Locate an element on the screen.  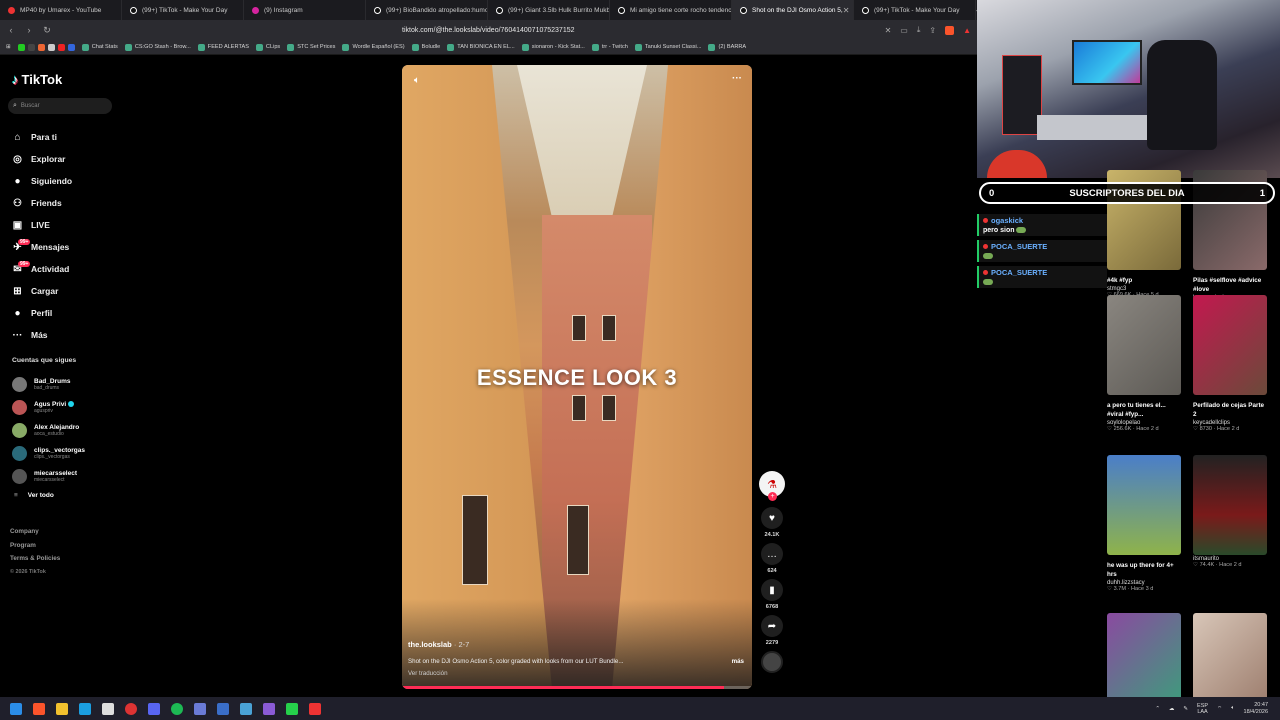
file-explorer-icon is located at coordinates (62, 708).